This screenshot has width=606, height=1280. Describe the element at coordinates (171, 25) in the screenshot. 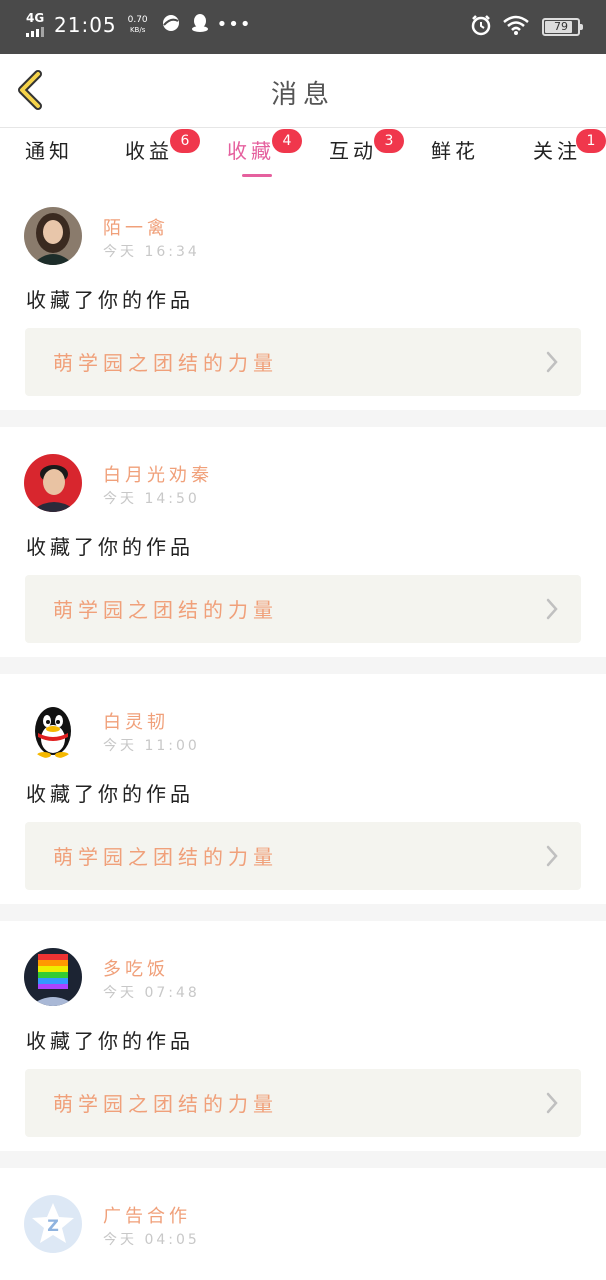

I see `browser-icon` at that location.